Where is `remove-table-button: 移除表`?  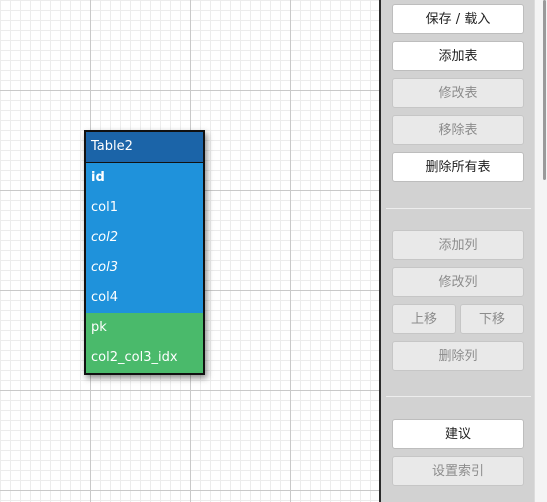
remove-table-button: 移除表 is located at coordinates (458, 130).